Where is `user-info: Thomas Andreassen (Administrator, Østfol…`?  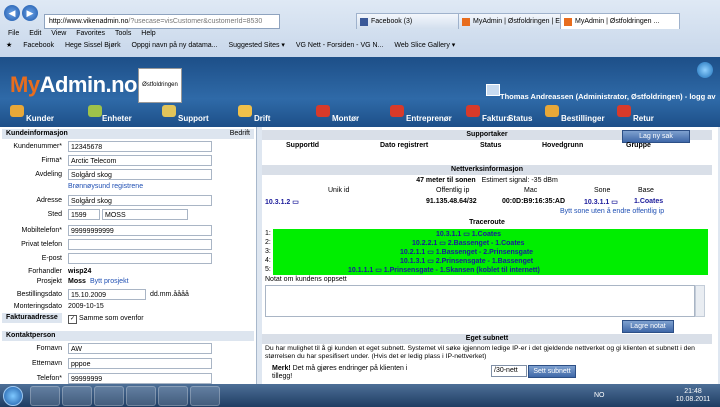 user-info: Thomas Andreassen (Administrator, Østfol… is located at coordinates (608, 96).